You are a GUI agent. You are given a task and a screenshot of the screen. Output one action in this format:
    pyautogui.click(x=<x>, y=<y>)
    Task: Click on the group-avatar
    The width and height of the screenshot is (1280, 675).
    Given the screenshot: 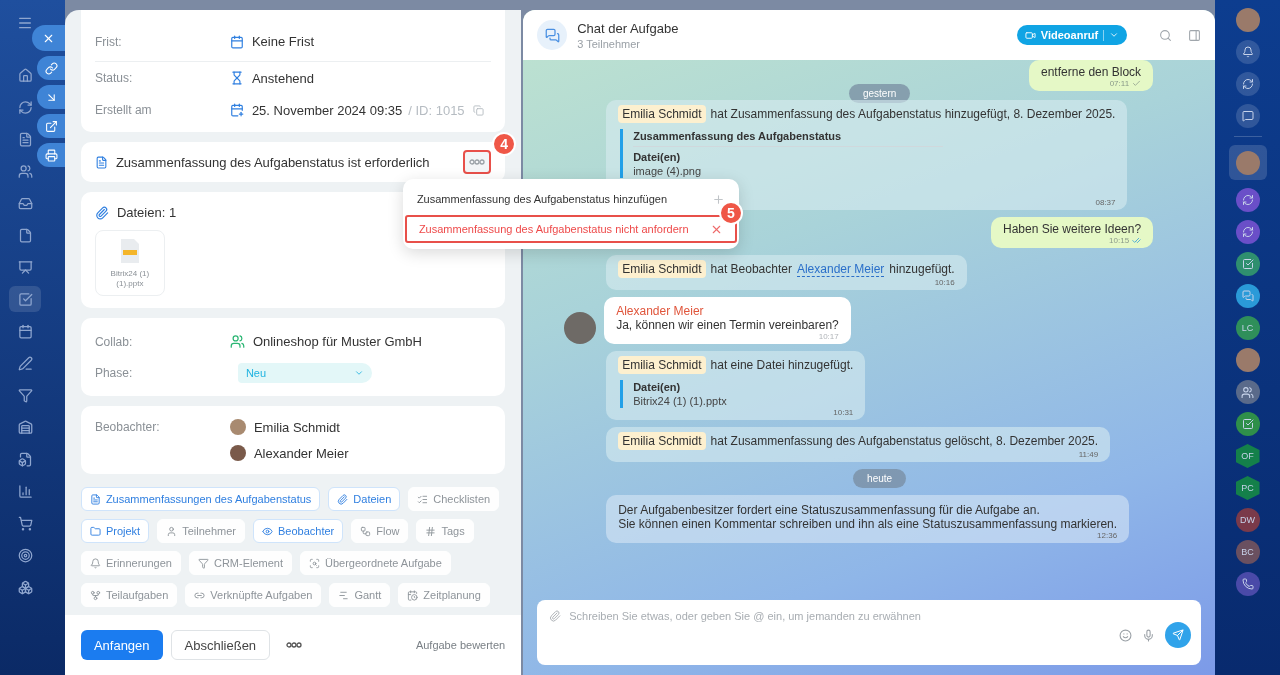 What is the action you would take?
    pyautogui.click(x=1247, y=392)
    